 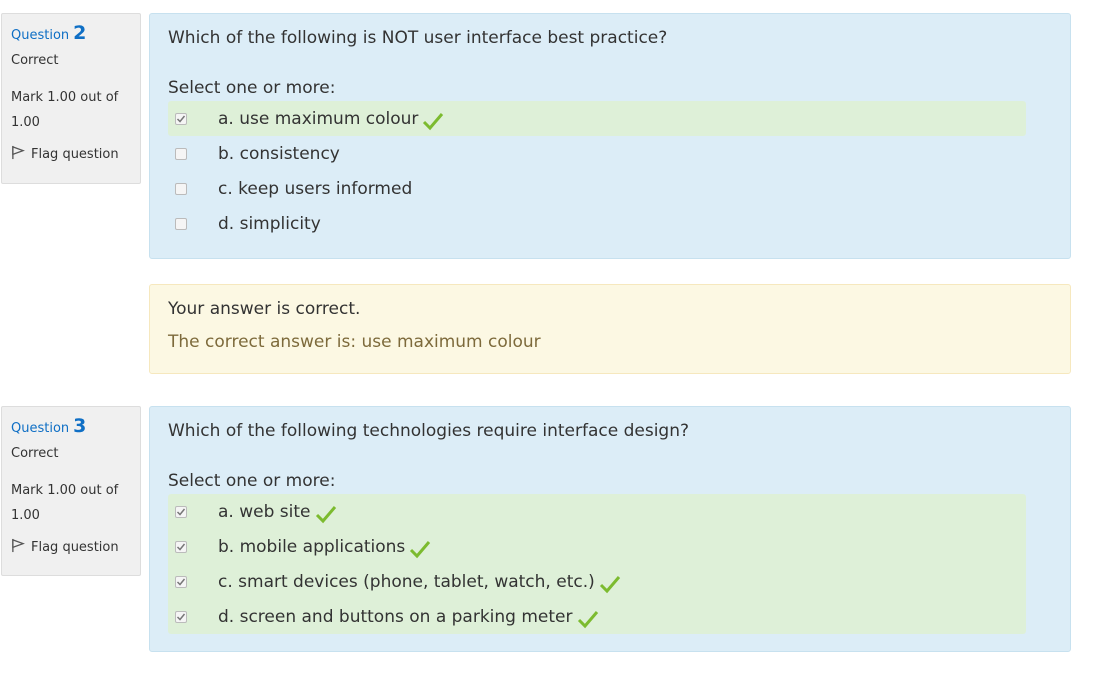 I want to click on answer-option-d: d. simplicity, so click(x=597, y=223).